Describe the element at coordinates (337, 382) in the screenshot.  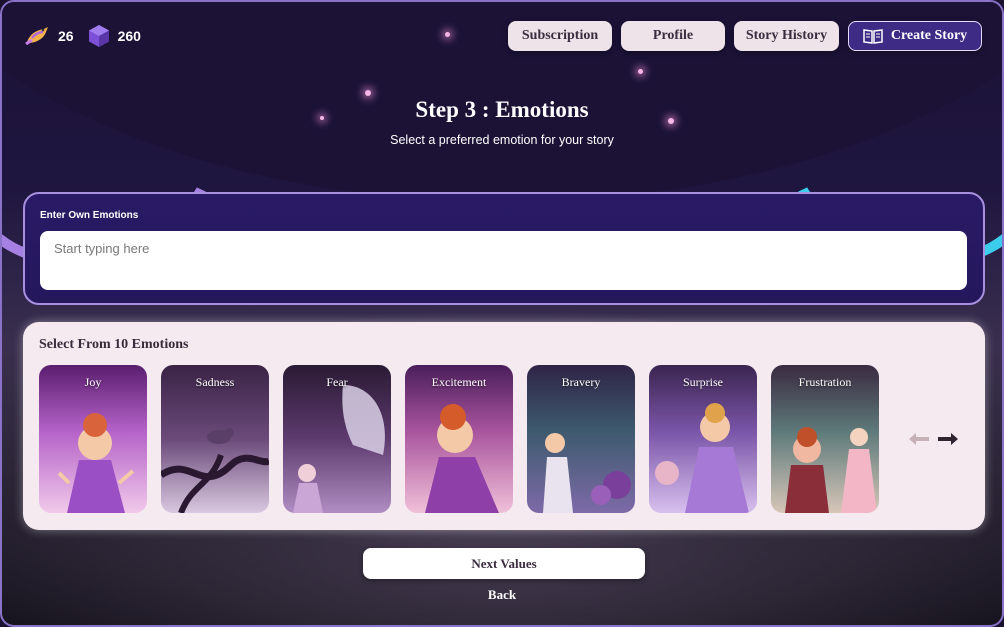
I see `emotion-card-label: Fear` at that location.